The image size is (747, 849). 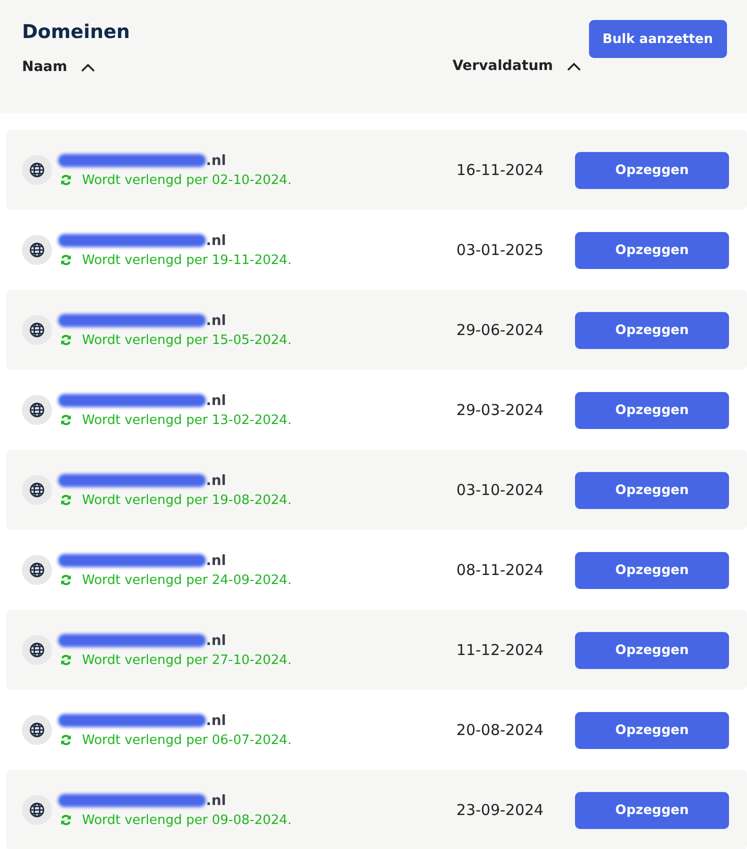 What do you see at coordinates (516, 66) in the screenshot?
I see `sort-expiry-button: Vervaldatum` at bounding box center [516, 66].